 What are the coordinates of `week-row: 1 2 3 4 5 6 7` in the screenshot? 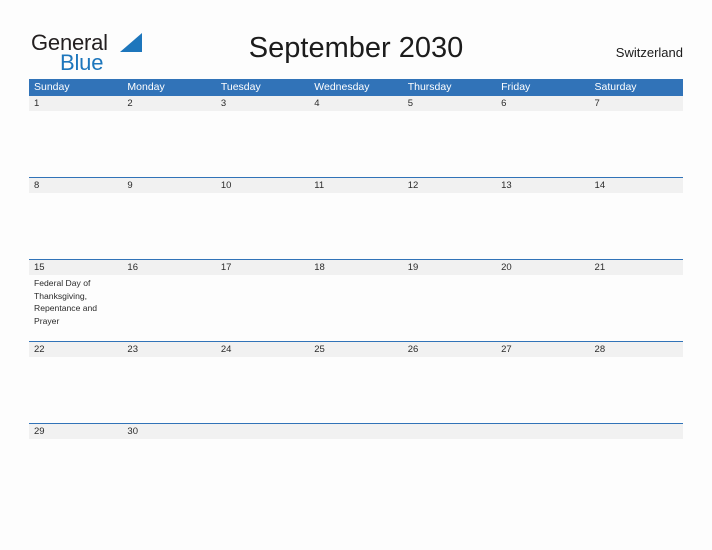 It's located at (356, 136).